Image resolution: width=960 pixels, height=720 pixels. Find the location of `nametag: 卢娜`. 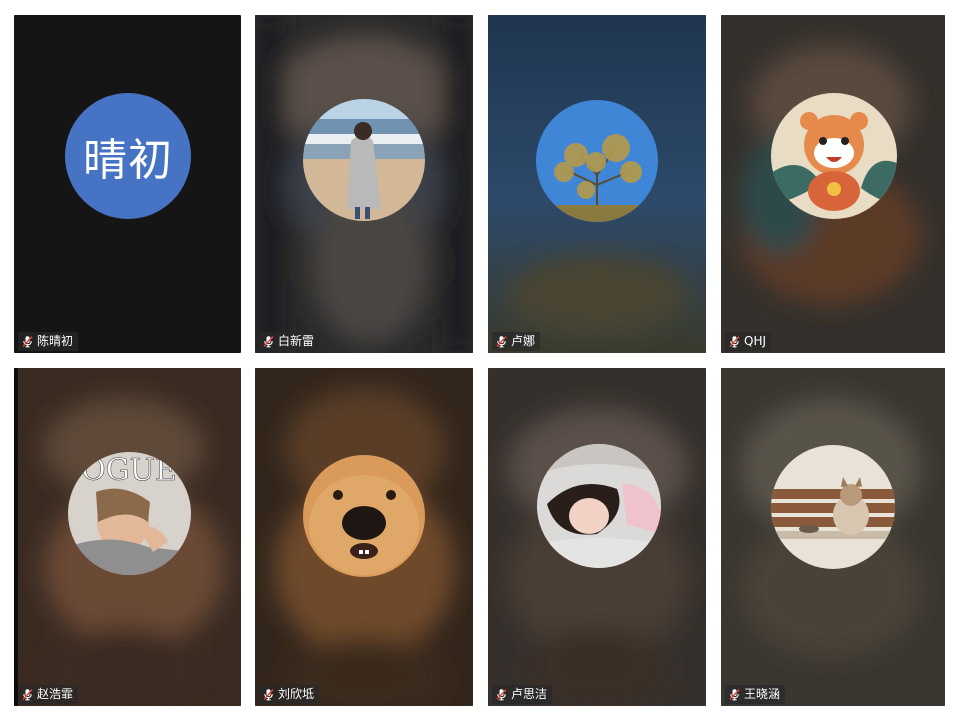

nametag: 卢娜 is located at coordinates (516, 341).